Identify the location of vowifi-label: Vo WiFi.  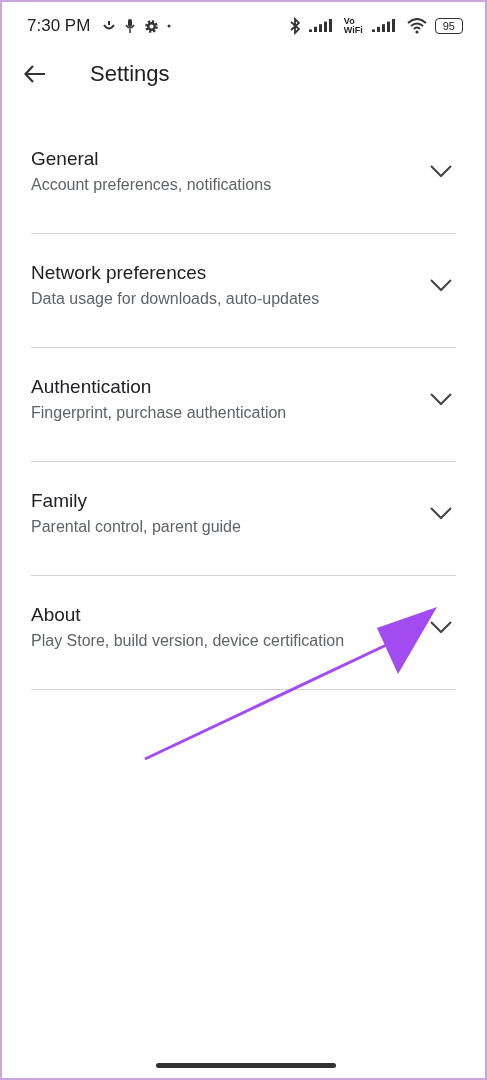
(353, 26).